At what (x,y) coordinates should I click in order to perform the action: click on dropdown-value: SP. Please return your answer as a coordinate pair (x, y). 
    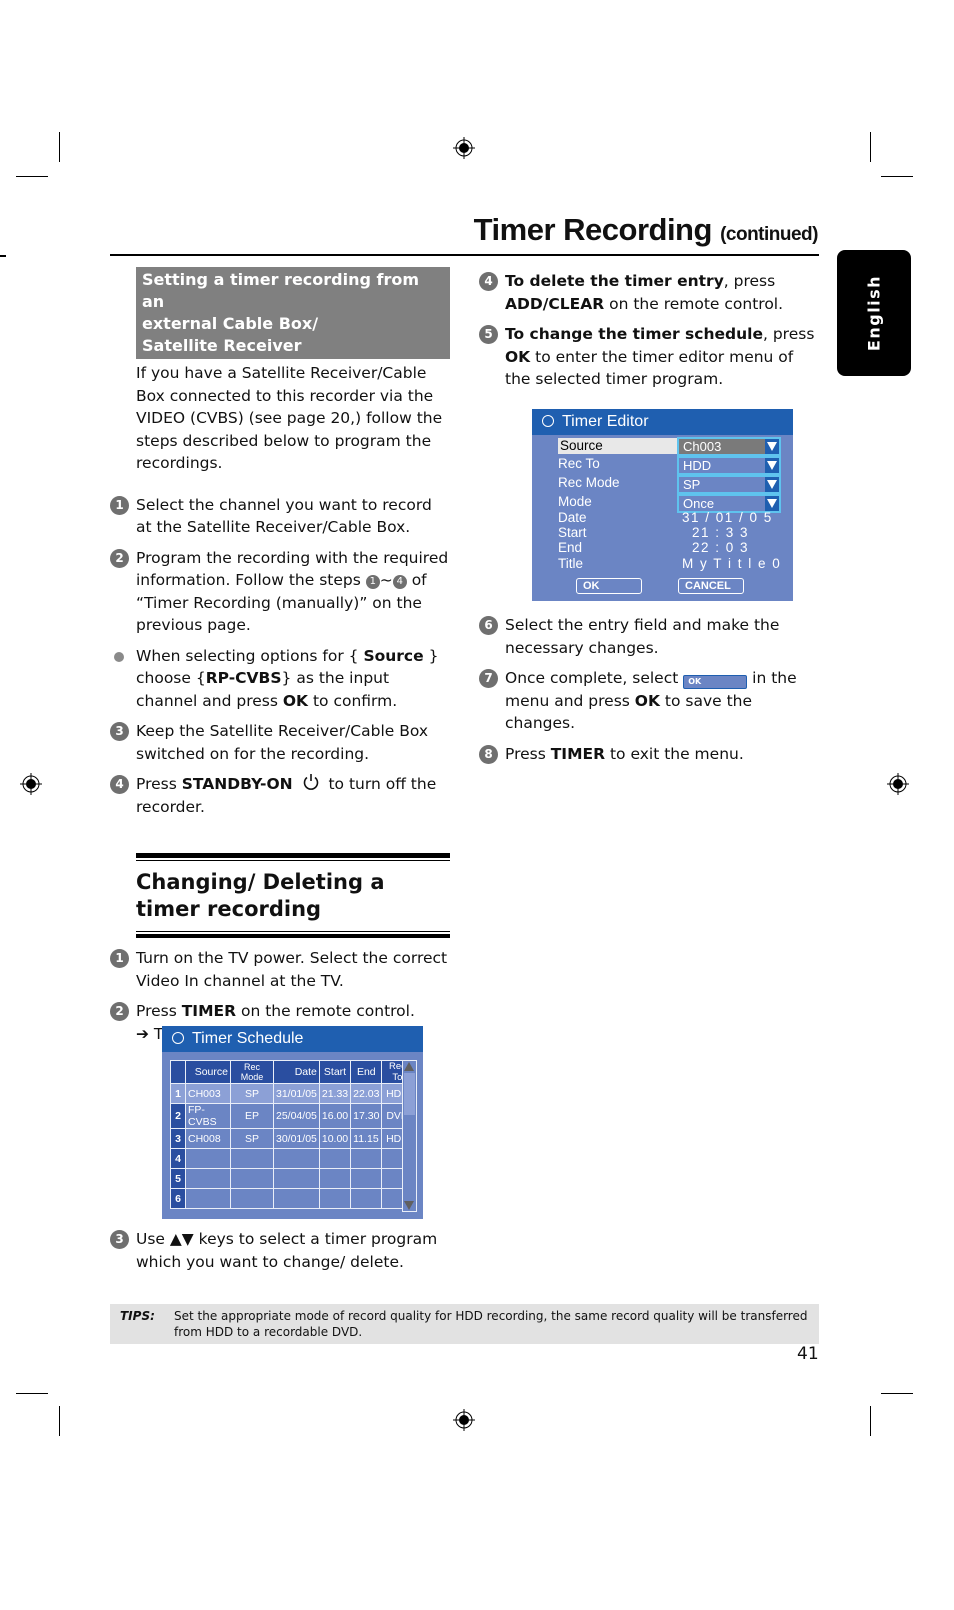
    Looking at the image, I should click on (692, 484).